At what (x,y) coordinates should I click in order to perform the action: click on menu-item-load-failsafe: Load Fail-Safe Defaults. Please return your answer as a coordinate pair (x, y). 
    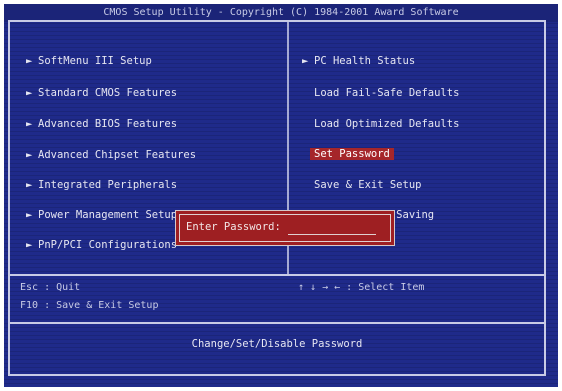
    Looking at the image, I should click on (386, 93).